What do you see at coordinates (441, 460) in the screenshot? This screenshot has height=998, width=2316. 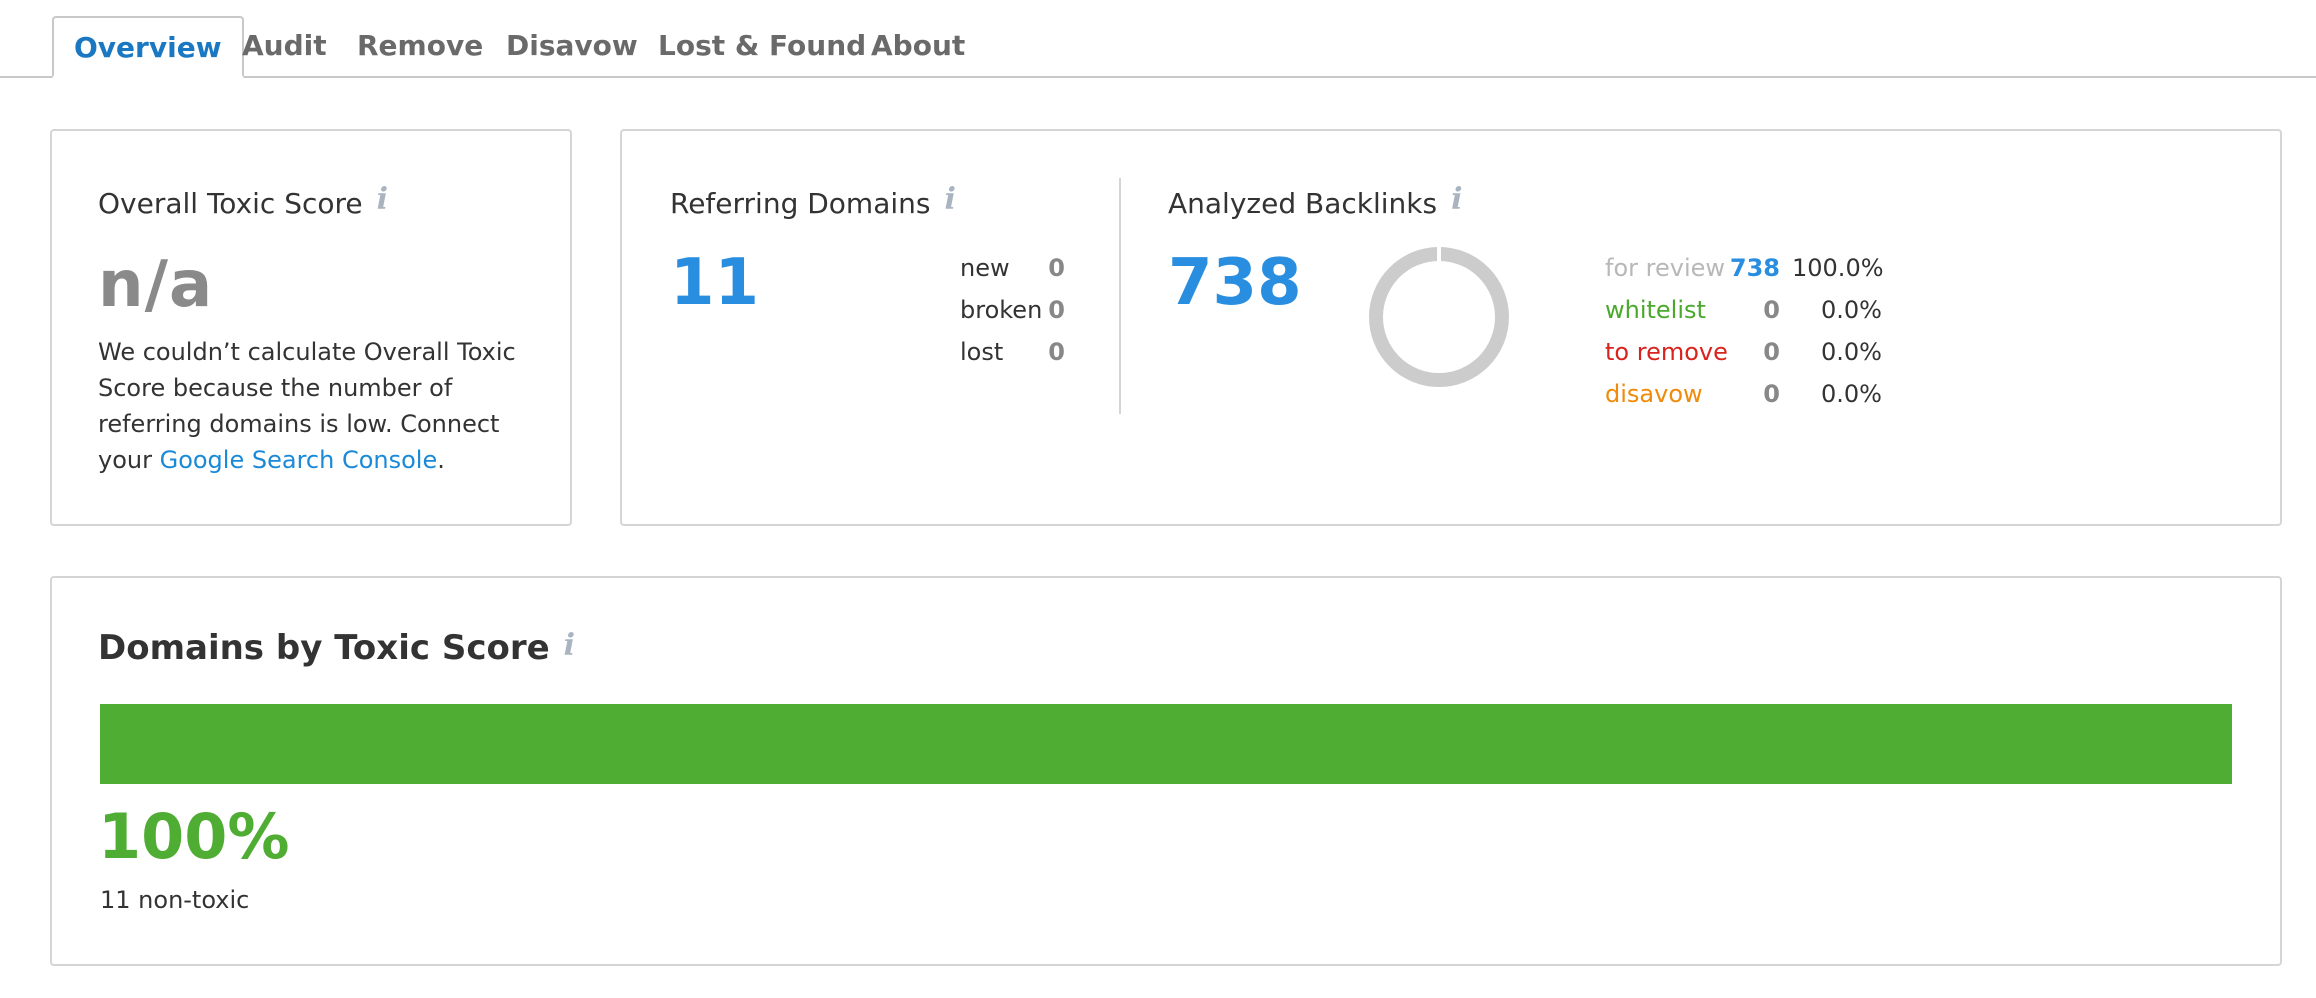 I see `description-trailing: .` at bounding box center [441, 460].